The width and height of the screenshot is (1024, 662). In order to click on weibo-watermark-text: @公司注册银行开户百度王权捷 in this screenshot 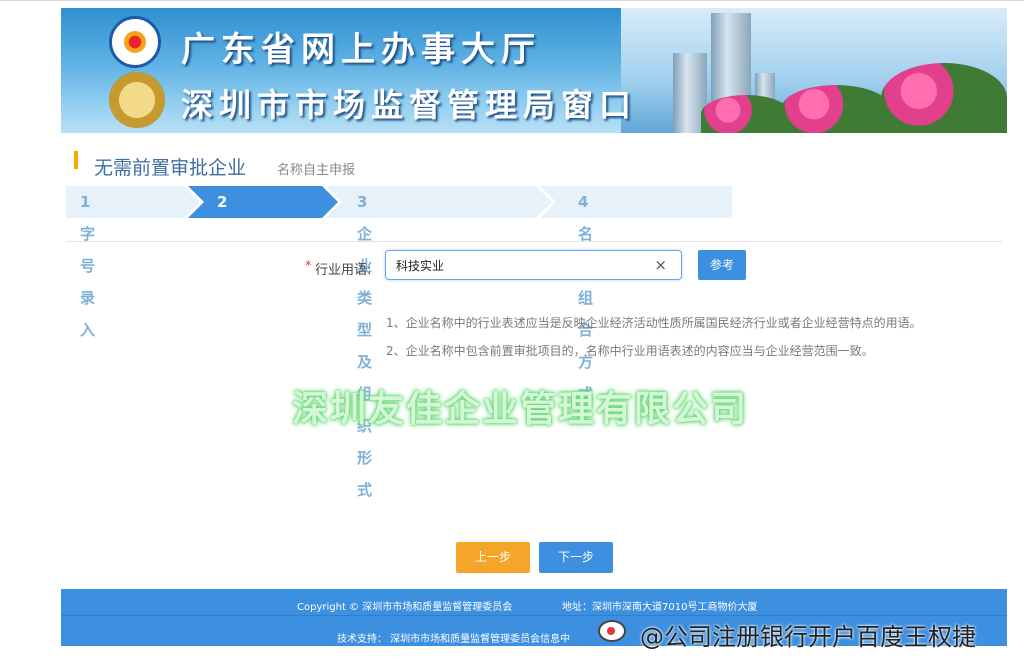, I will do `click(808, 637)`.